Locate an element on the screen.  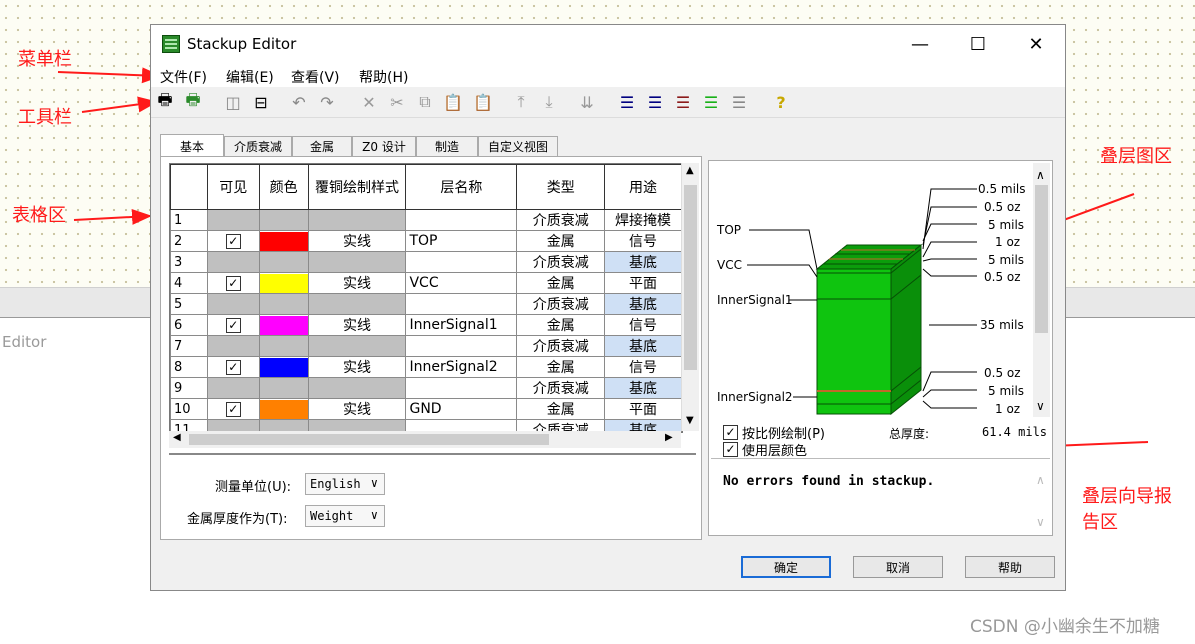
layer-list-green-icon: ☰ is located at coordinates (711, 102).